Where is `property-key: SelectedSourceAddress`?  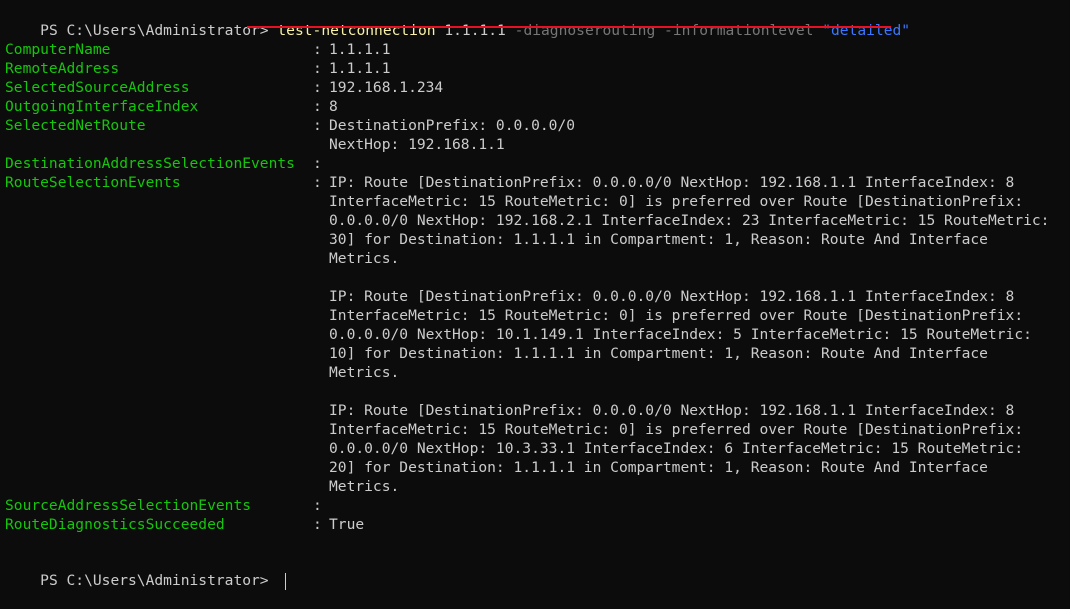
property-key: SelectedSourceAddress is located at coordinates (97, 87).